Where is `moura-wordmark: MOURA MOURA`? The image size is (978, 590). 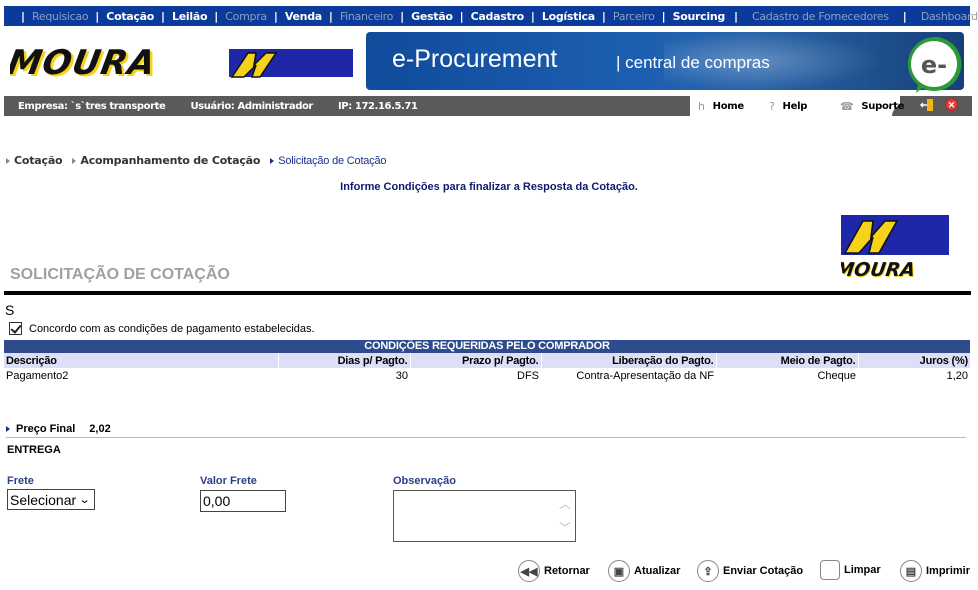 moura-wordmark: MOURA MOURA is located at coordinates (86, 63).